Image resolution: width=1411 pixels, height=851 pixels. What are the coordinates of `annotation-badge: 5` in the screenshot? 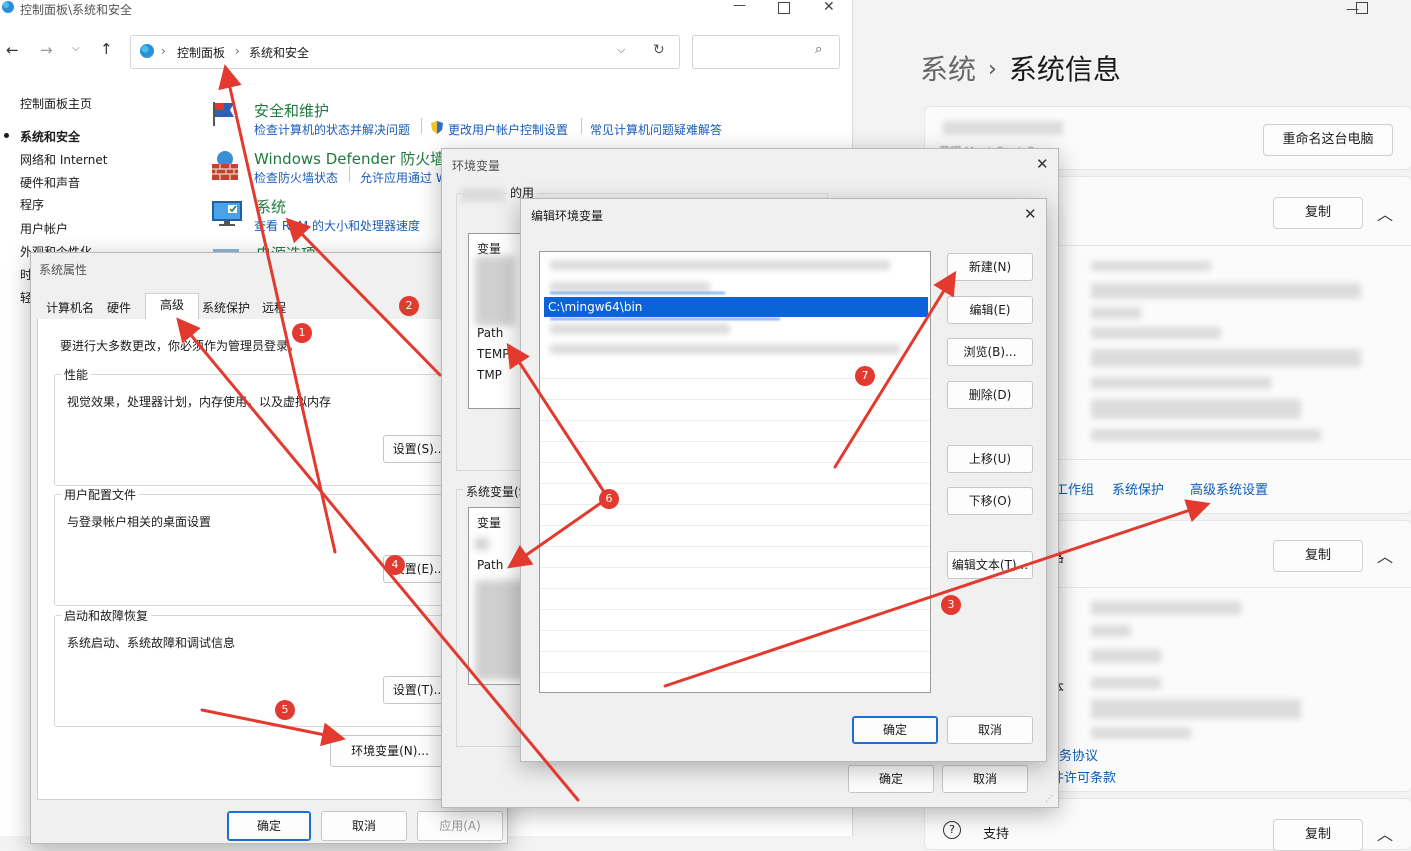 It's located at (285, 710).